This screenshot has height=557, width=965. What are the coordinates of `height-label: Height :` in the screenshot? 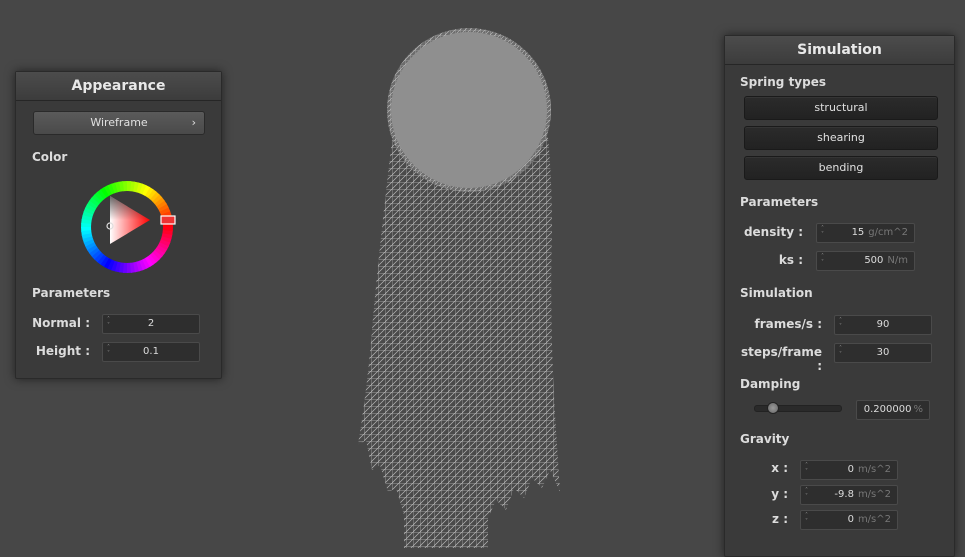 It's located at (62, 351).